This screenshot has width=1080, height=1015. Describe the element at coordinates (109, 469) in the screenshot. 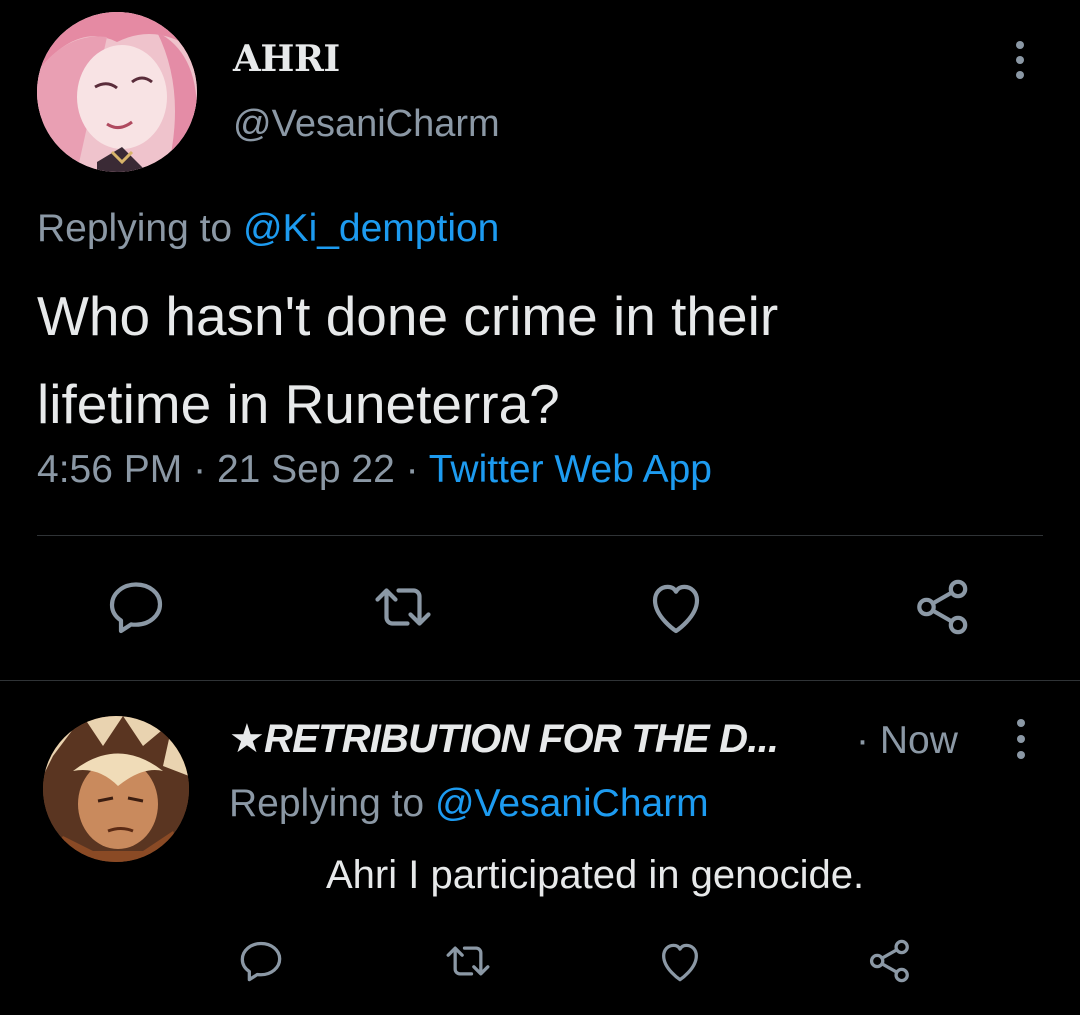

I see `tweet-time: 4:56 PM` at that location.